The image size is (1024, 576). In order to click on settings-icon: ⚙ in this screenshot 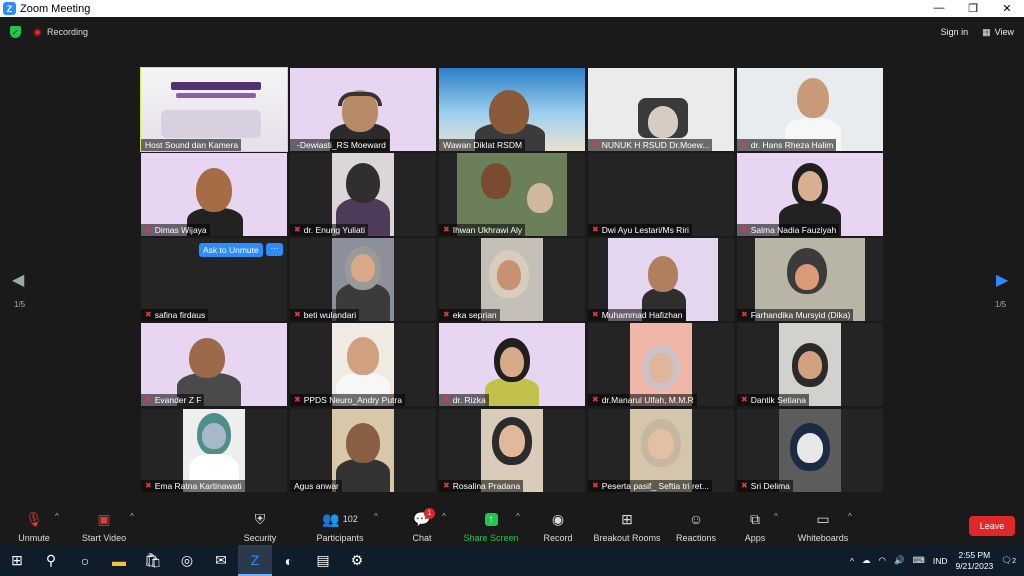, I will do `click(357, 560)`.